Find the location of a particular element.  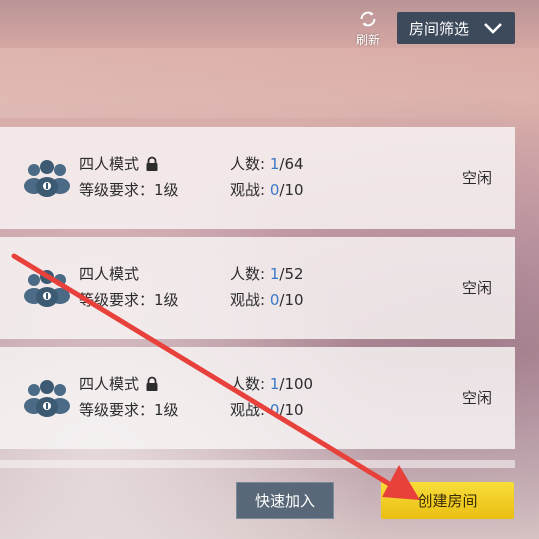

refresh-label: 刷新 is located at coordinates (367, 40).